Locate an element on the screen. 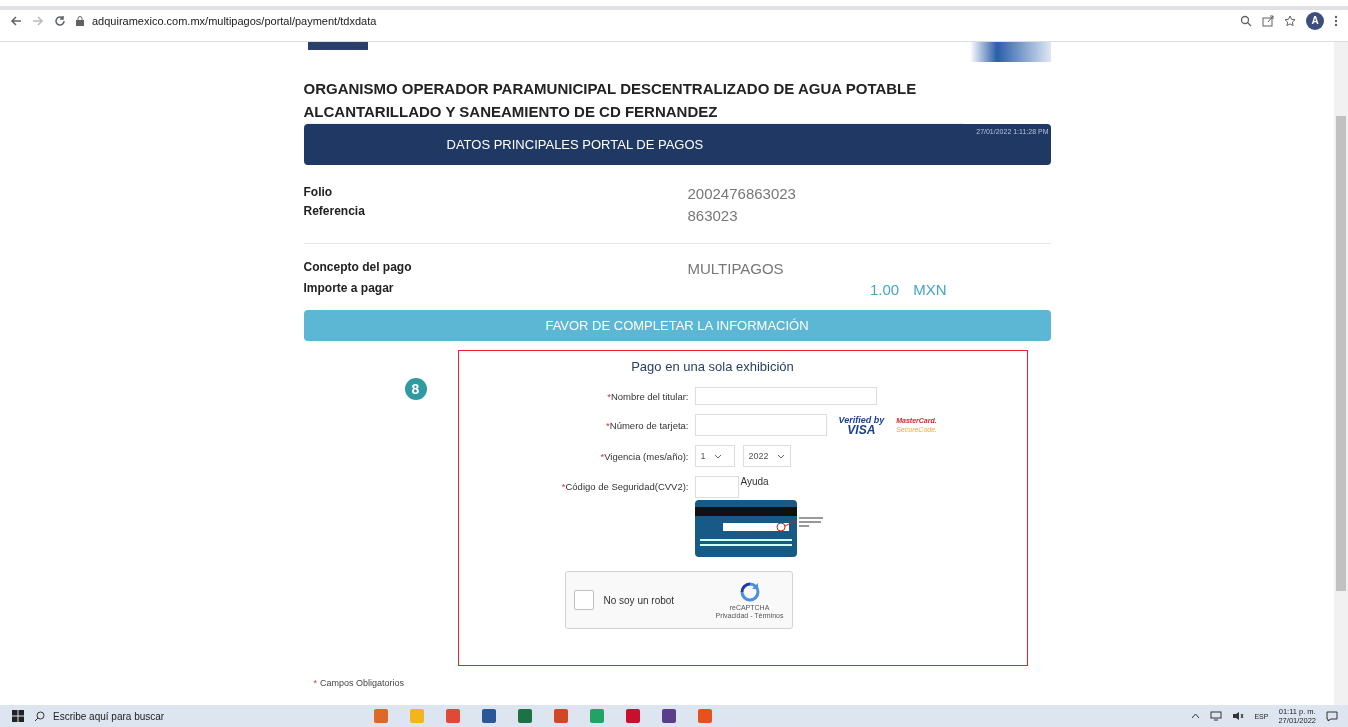 This screenshot has width=1348, height=727. year-dropdown: 2022 is located at coordinates (766, 456).